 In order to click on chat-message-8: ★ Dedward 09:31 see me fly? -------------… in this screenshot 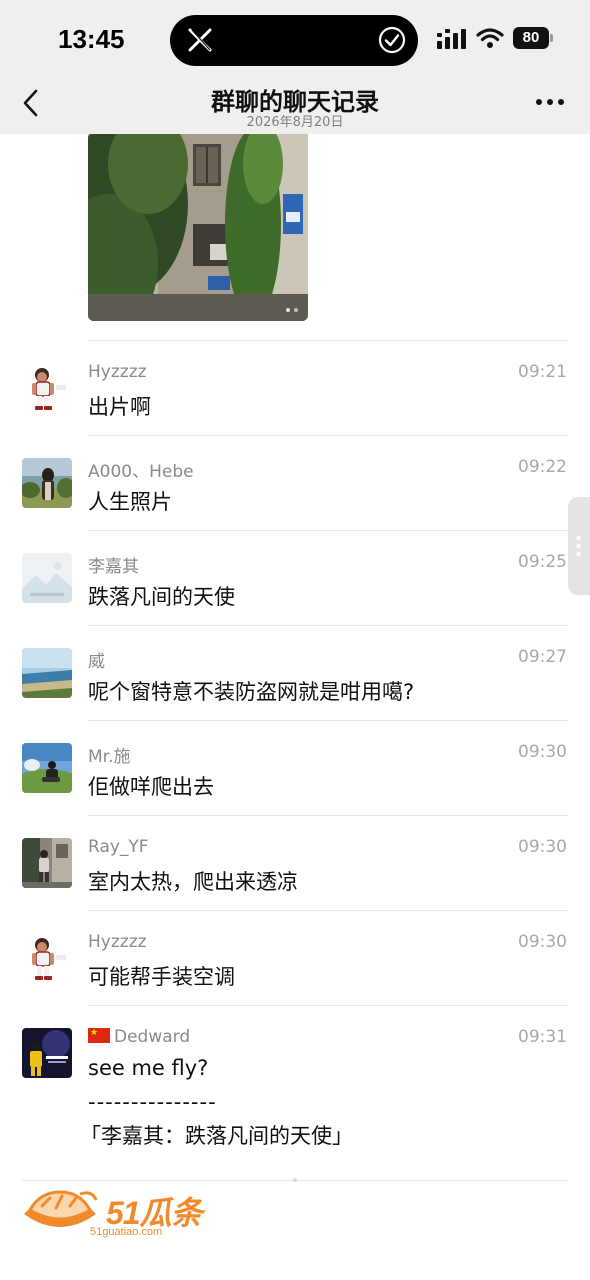, I will do `click(295, 1096)`.